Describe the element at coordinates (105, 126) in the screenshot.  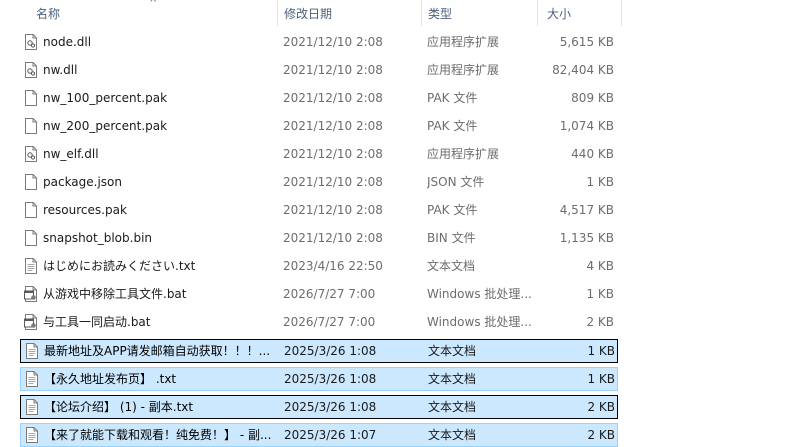
I see `file-name: nw_200_percent.pak` at that location.